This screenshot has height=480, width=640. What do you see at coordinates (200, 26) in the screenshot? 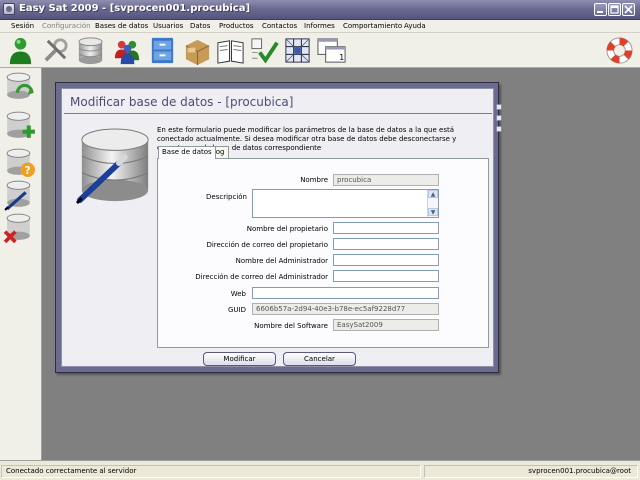
I see `menu-datos: Datos` at bounding box center [200, 26].